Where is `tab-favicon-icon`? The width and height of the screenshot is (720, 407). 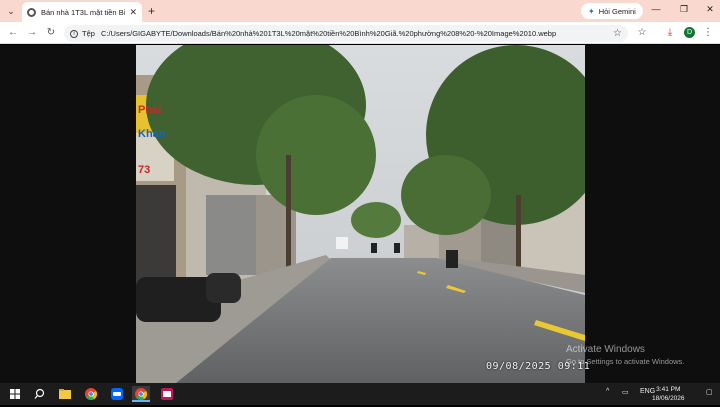
tab-favicon-icon is located at coordinates (31, 12).